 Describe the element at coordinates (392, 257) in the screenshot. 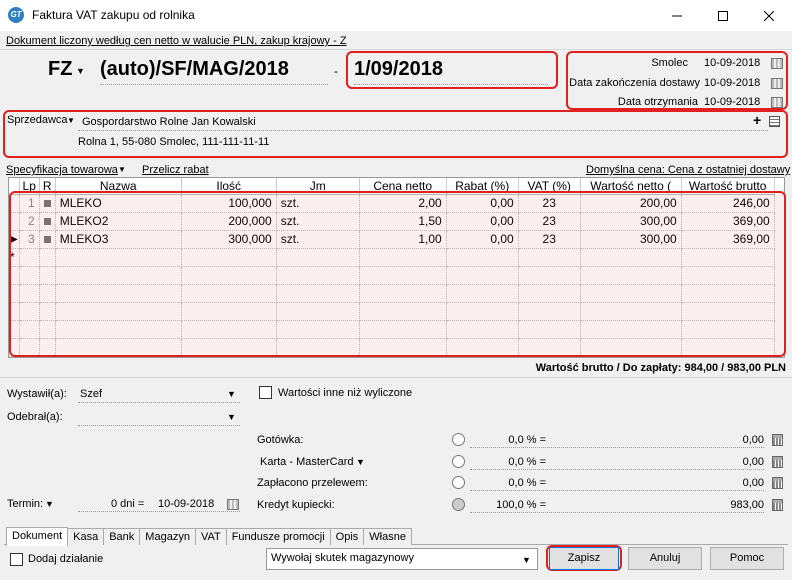

I see `new-row: *` at that location.